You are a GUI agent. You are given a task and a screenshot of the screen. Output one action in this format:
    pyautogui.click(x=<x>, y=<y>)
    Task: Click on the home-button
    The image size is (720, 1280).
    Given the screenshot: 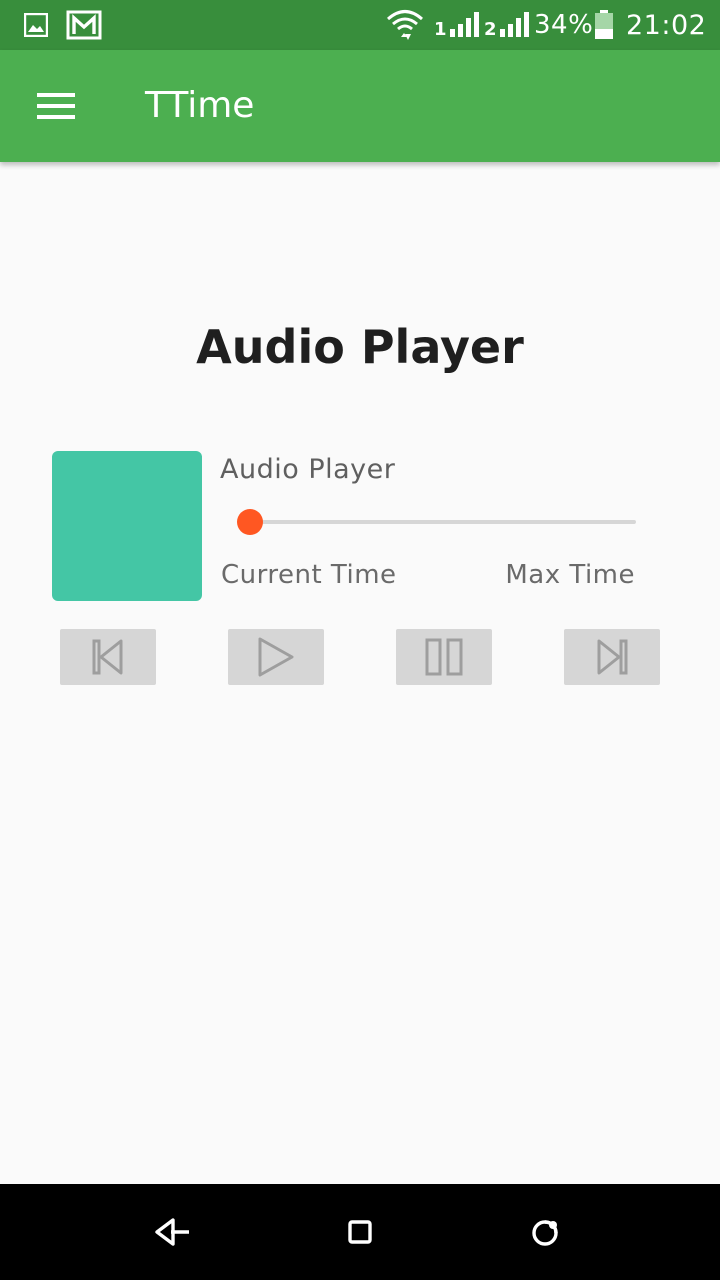 What is the action you would take?
    pyautogui.click(x=360, y=1232)
    